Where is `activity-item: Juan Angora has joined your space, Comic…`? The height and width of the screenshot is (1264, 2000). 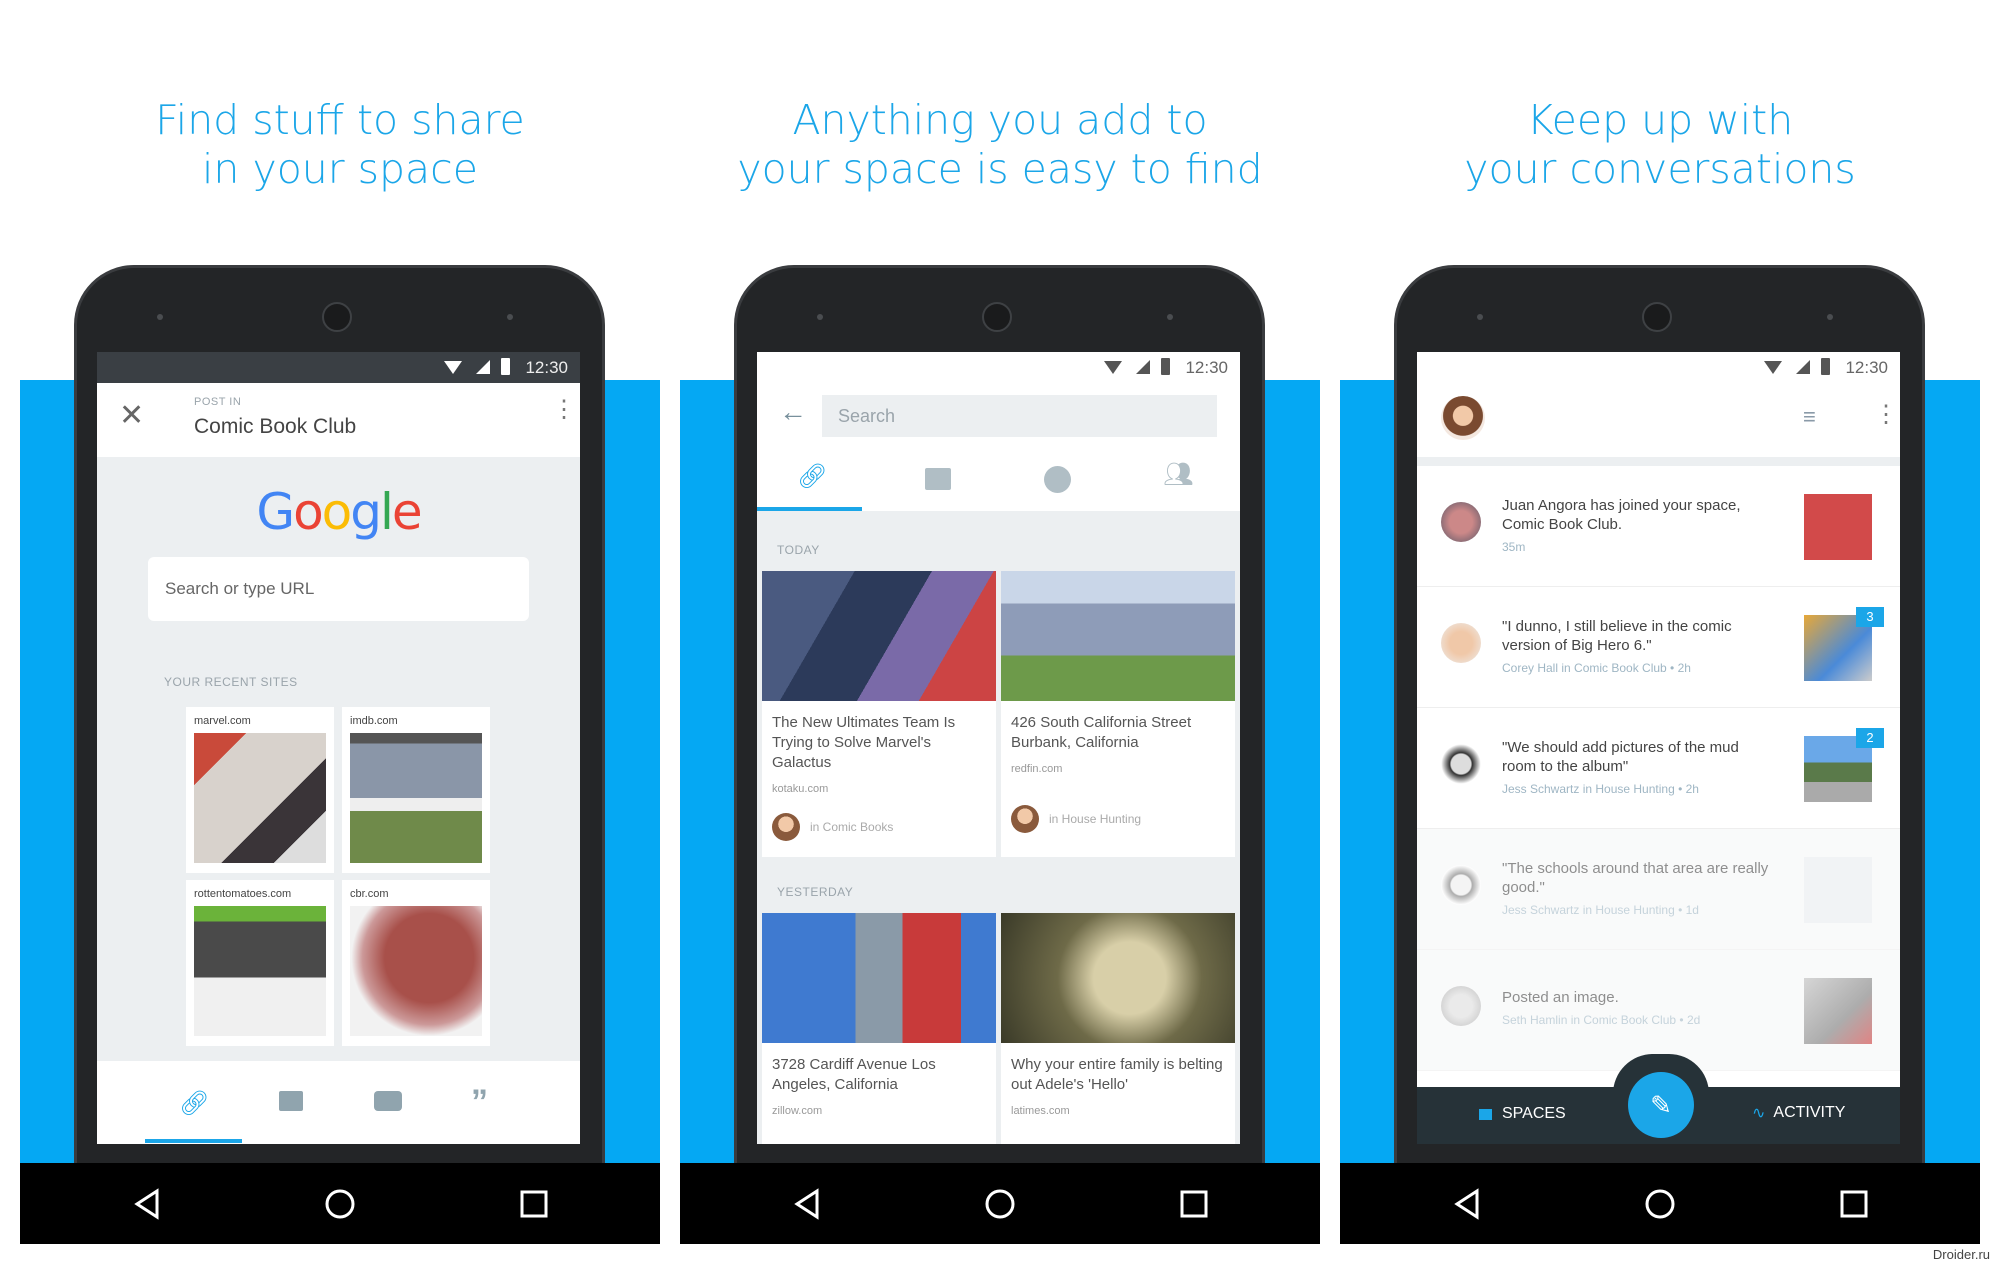
activity-item: Juan Angora has joined your space, Comic… is located at coordinates (1658, 526).